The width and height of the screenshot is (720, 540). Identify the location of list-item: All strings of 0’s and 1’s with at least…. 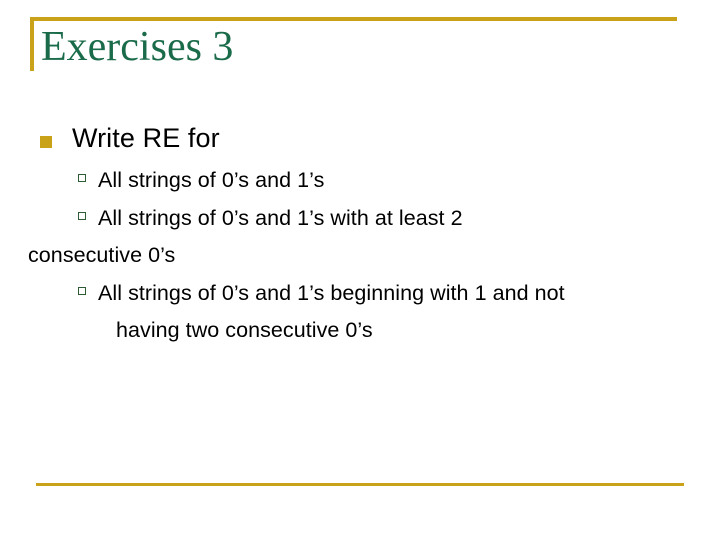
(360, 237).